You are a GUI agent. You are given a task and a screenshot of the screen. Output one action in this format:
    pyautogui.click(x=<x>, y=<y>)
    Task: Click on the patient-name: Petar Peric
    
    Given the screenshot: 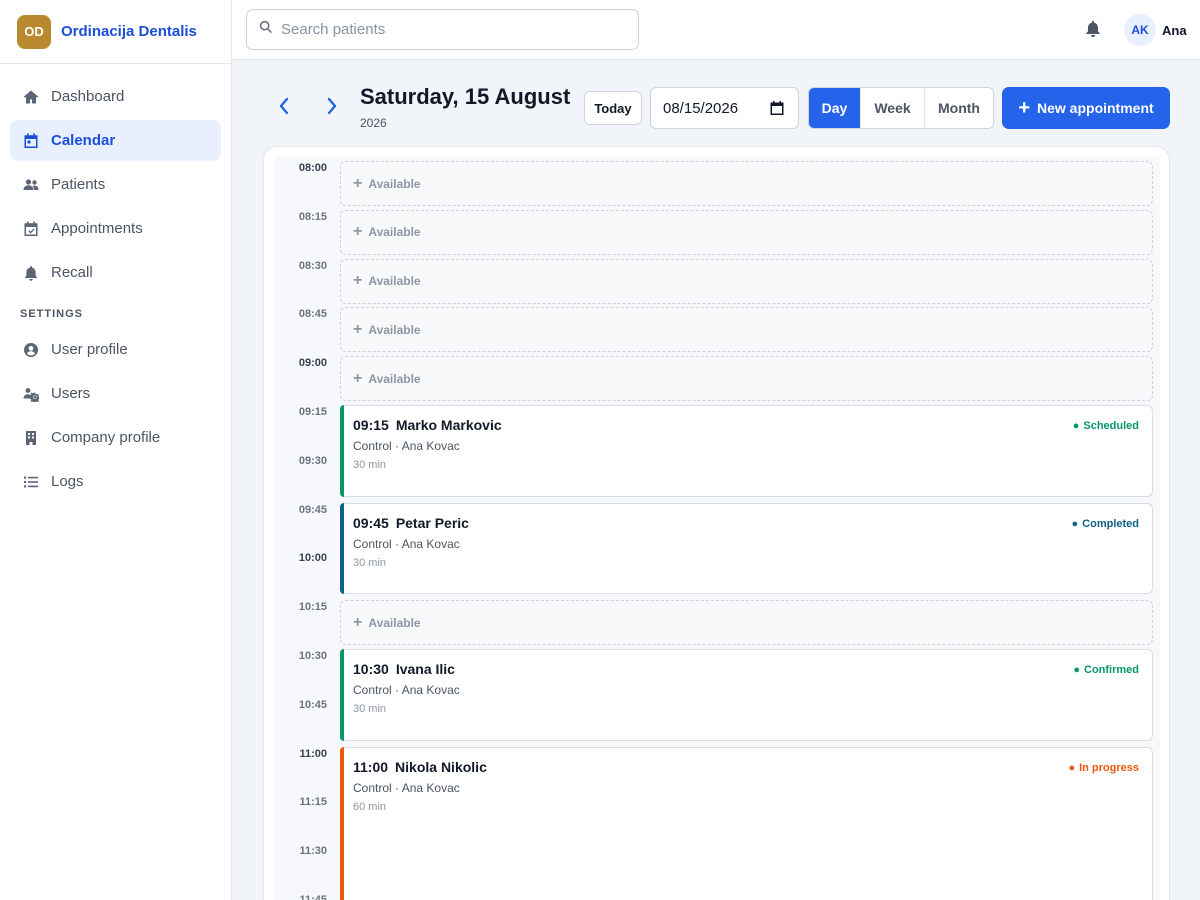 What is the action you would take?
    pyautogui.click(x=432, y=522)
    